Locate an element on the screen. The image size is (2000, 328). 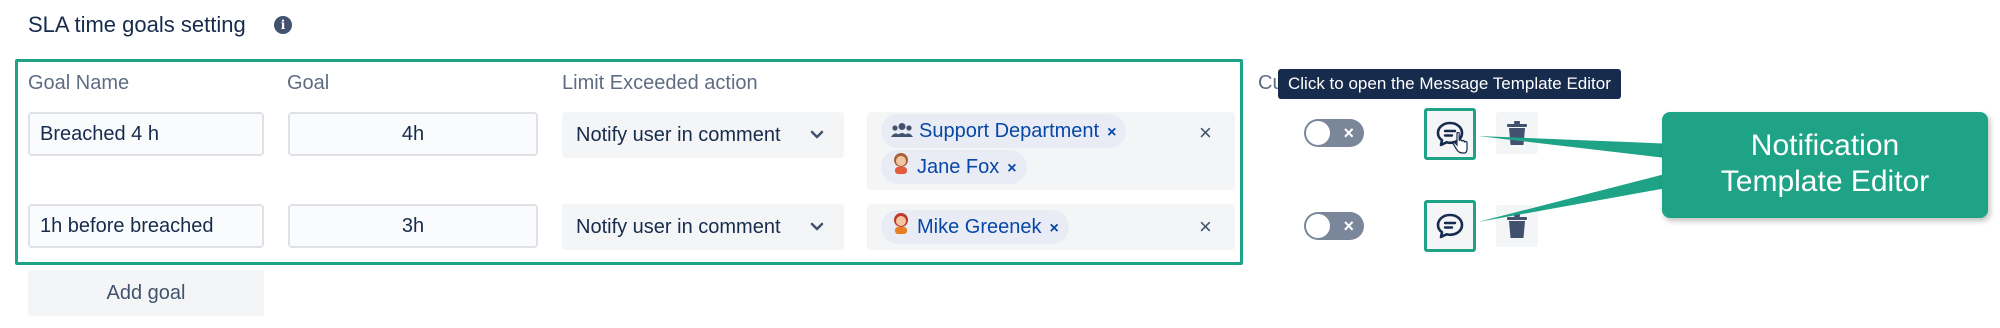
callout-line-2: Template Editor is located at coordinates (1825, 181).